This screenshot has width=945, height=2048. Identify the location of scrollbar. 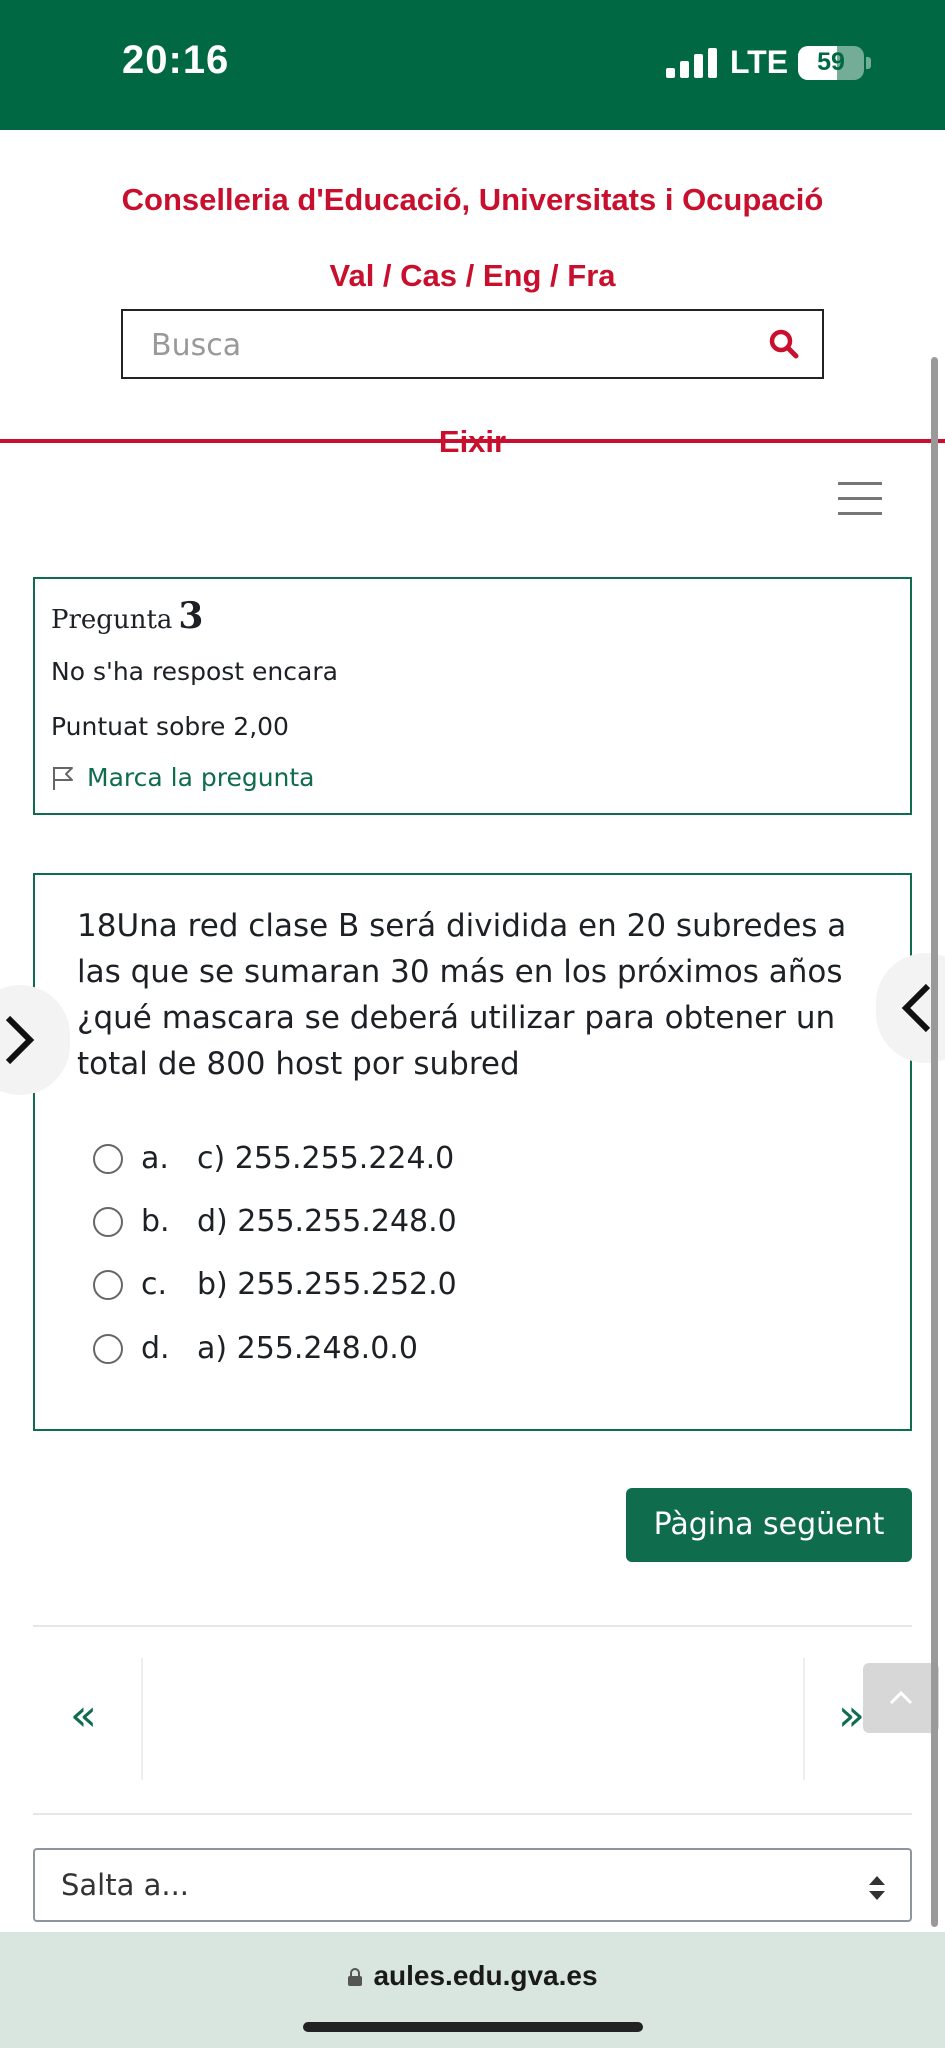
(934, 1142).